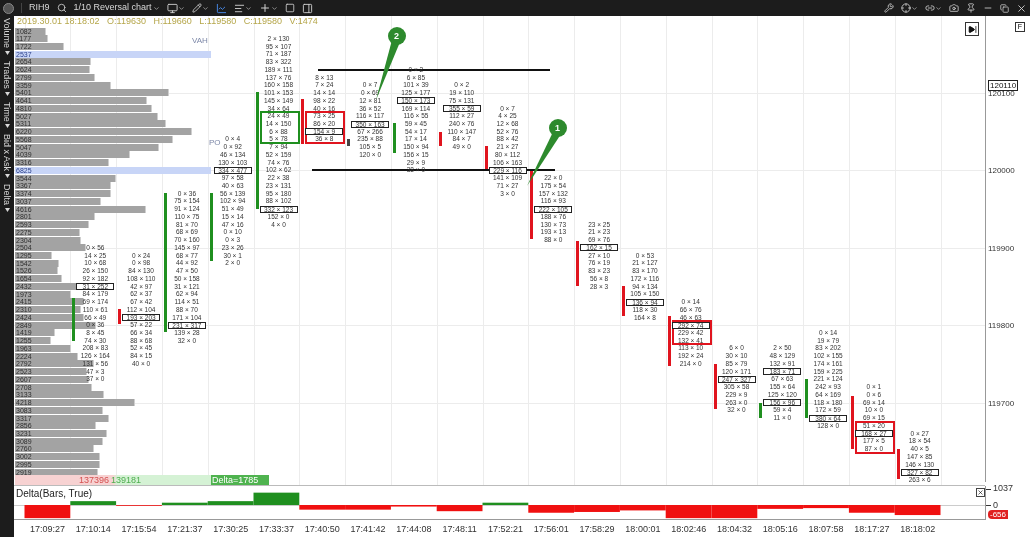 Image resolution: width=1030 pixels, height=537 pixels. I want to click on symbol-label: RIH9, so click(39, 8).